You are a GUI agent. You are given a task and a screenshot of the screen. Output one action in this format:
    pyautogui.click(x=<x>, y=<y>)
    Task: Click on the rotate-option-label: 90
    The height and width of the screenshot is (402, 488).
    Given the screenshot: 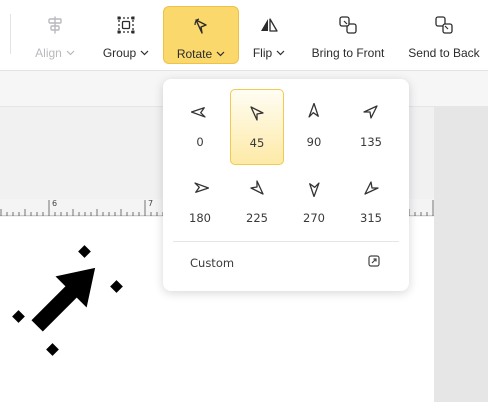 What is the action you would take?
    pyautogui.click(x=314, y=142)
    